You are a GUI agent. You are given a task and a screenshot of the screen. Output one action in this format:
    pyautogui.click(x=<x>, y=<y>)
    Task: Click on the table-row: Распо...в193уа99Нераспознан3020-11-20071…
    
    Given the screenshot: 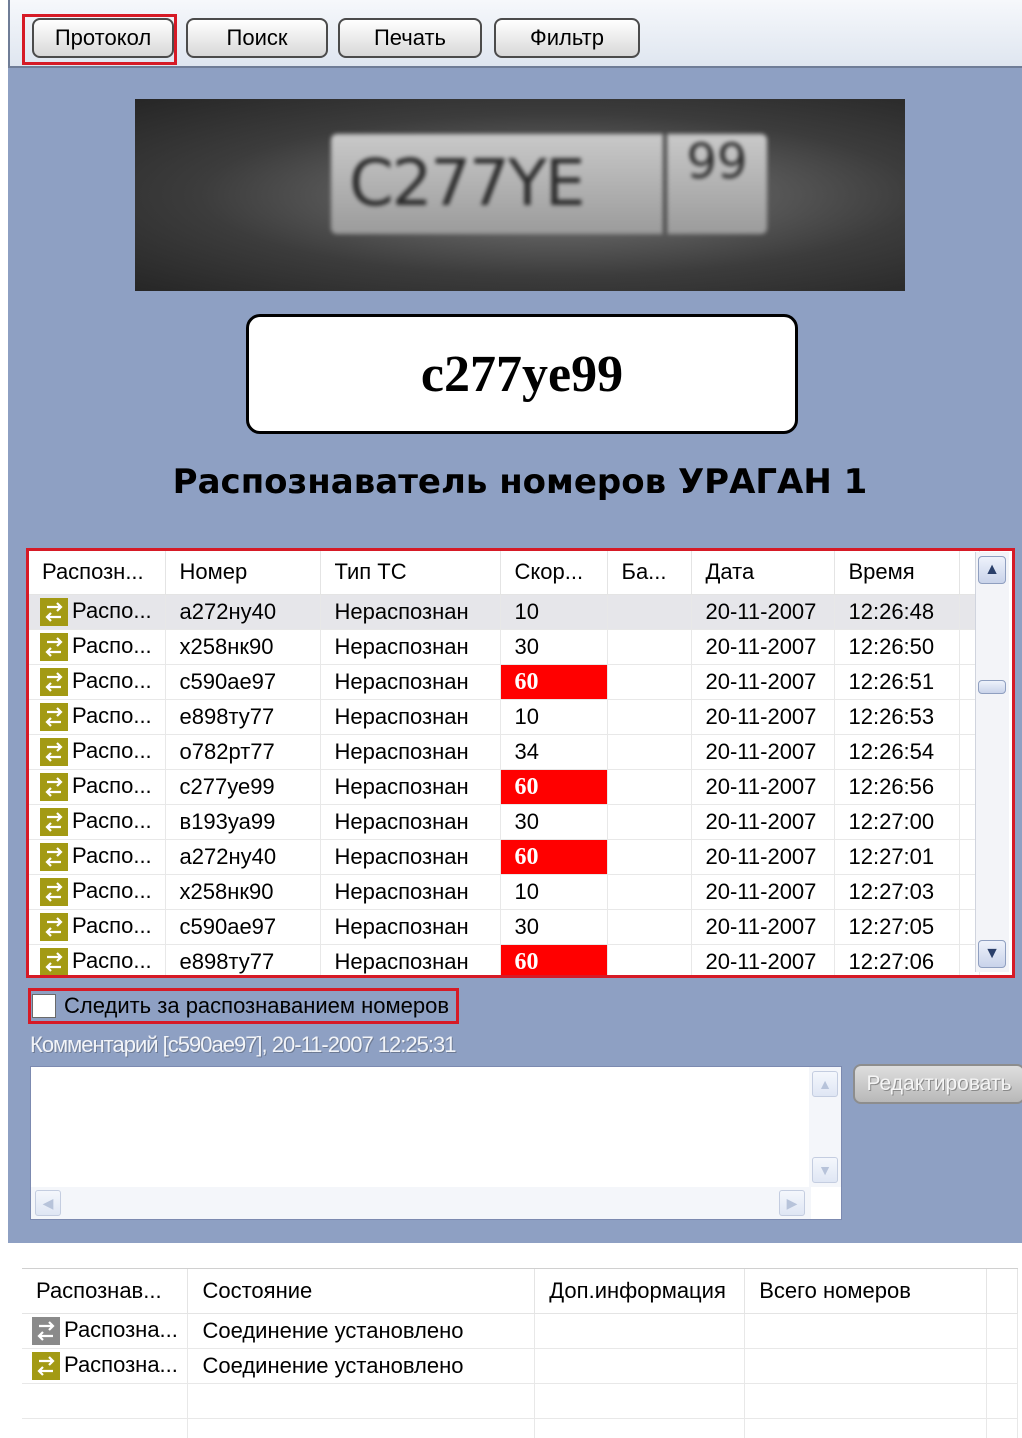 What is the action you would take?
    pyautogui.click(x=503, y=822)
    